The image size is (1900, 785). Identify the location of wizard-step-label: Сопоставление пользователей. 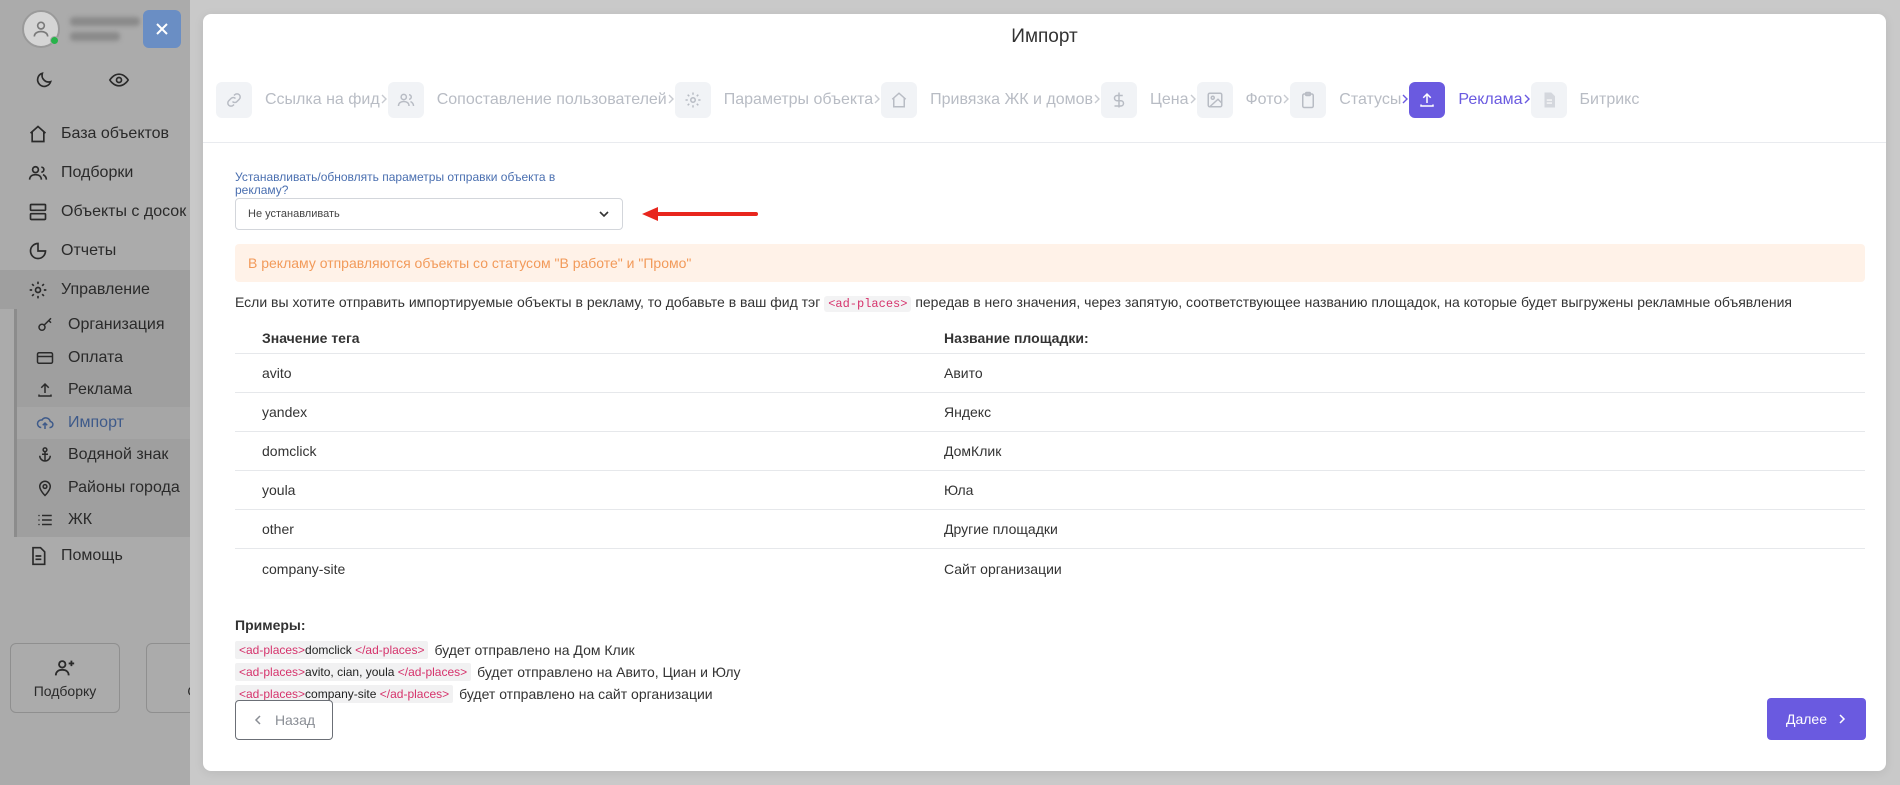
(551, 99).